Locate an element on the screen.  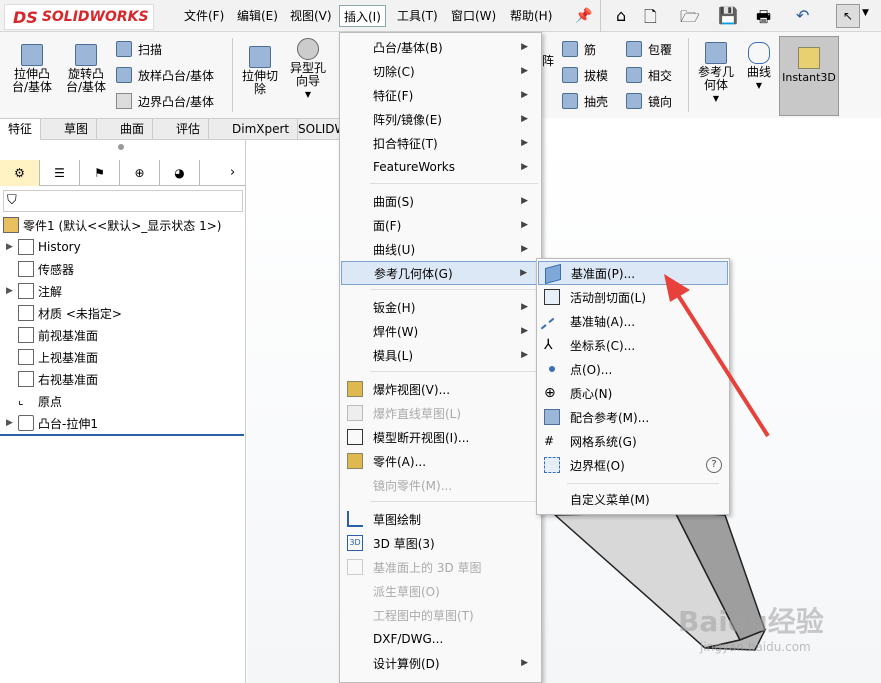
extrude-cut-button: 拉伸切 除 is located at coordinates (260, 71).